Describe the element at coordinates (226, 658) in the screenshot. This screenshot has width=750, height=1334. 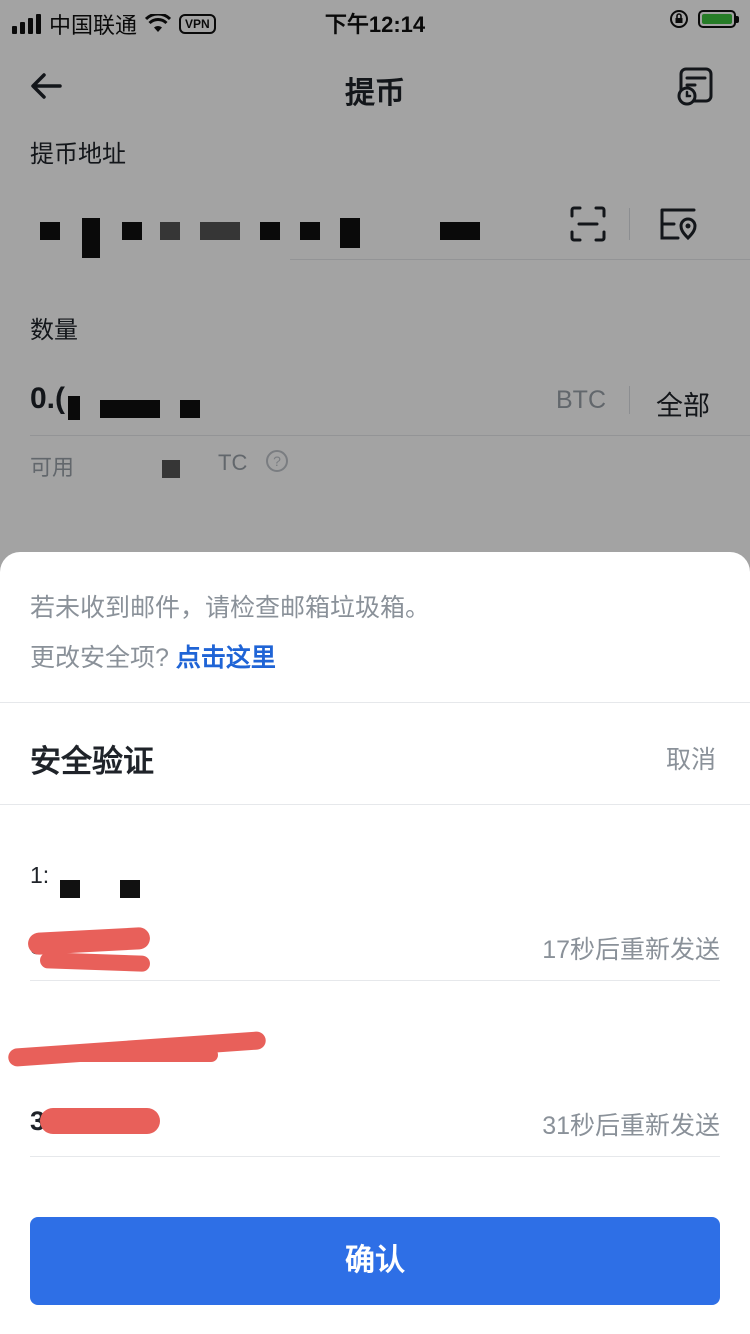
I see `change-security-link: 点击这里` at that location.